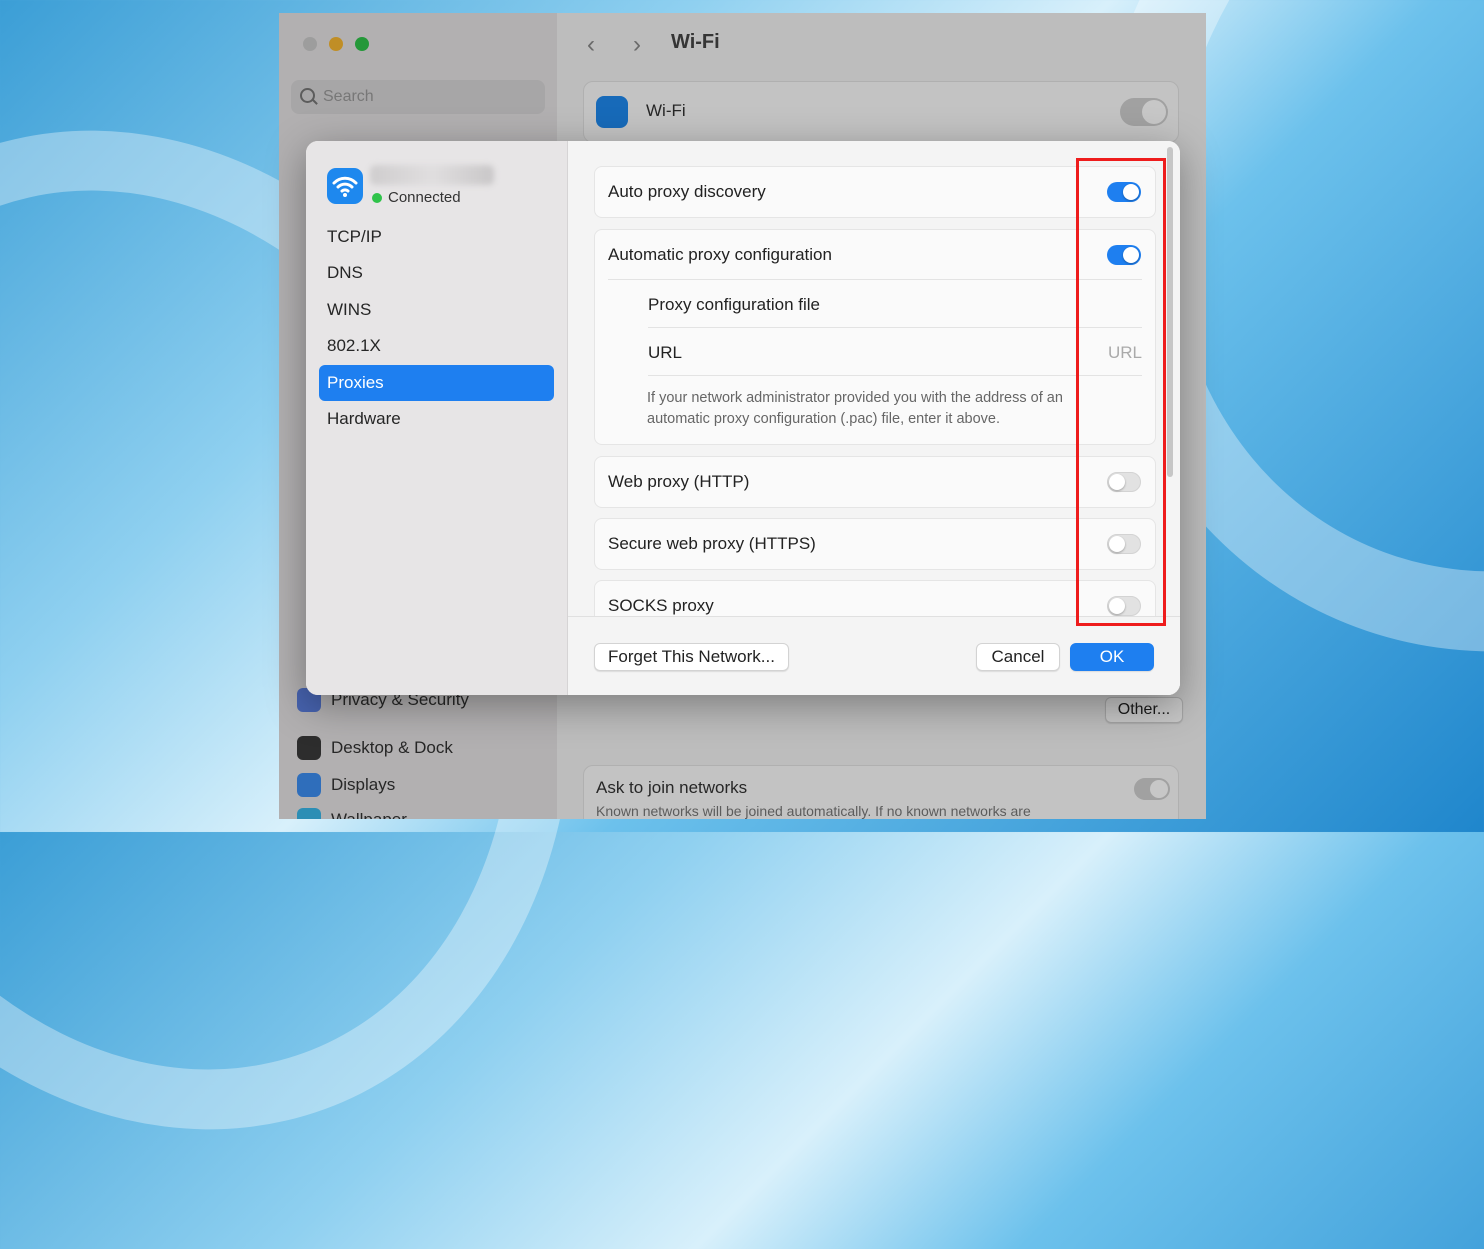 The image size is (1484, 1249). Describe the element at coordinates (1112, 657) in the screenshot. I see `ok-button: OK` at that location.